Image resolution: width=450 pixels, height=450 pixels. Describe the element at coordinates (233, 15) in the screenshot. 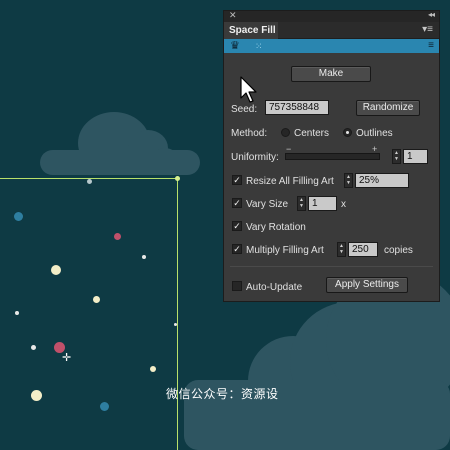

I see `close-icon: ✕` at that location.